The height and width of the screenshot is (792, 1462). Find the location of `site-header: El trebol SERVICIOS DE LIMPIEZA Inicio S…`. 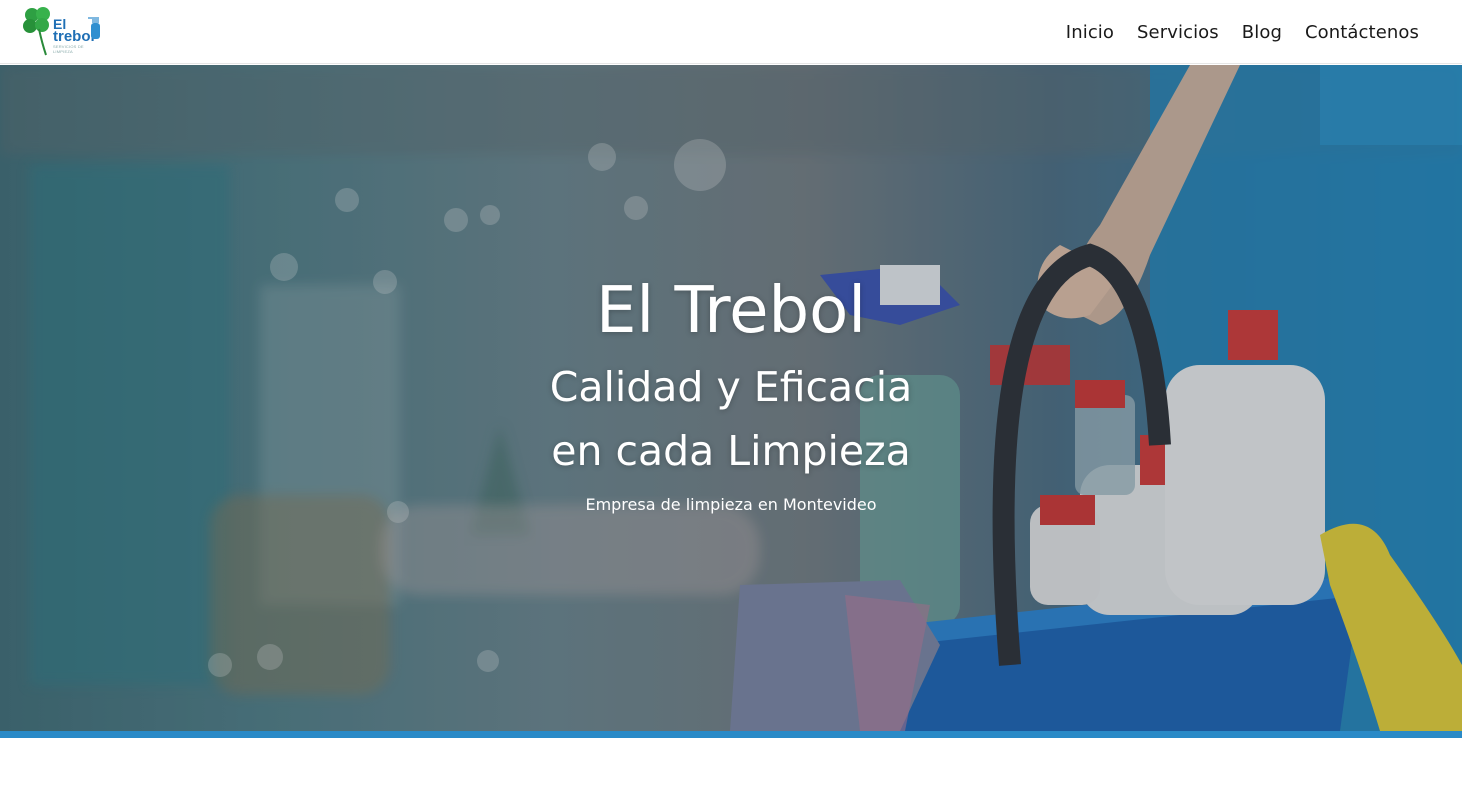

site-header: El trebol SERVICIOS DE LIMPIEZA Inicio S… is located at coordinates (731, 32).